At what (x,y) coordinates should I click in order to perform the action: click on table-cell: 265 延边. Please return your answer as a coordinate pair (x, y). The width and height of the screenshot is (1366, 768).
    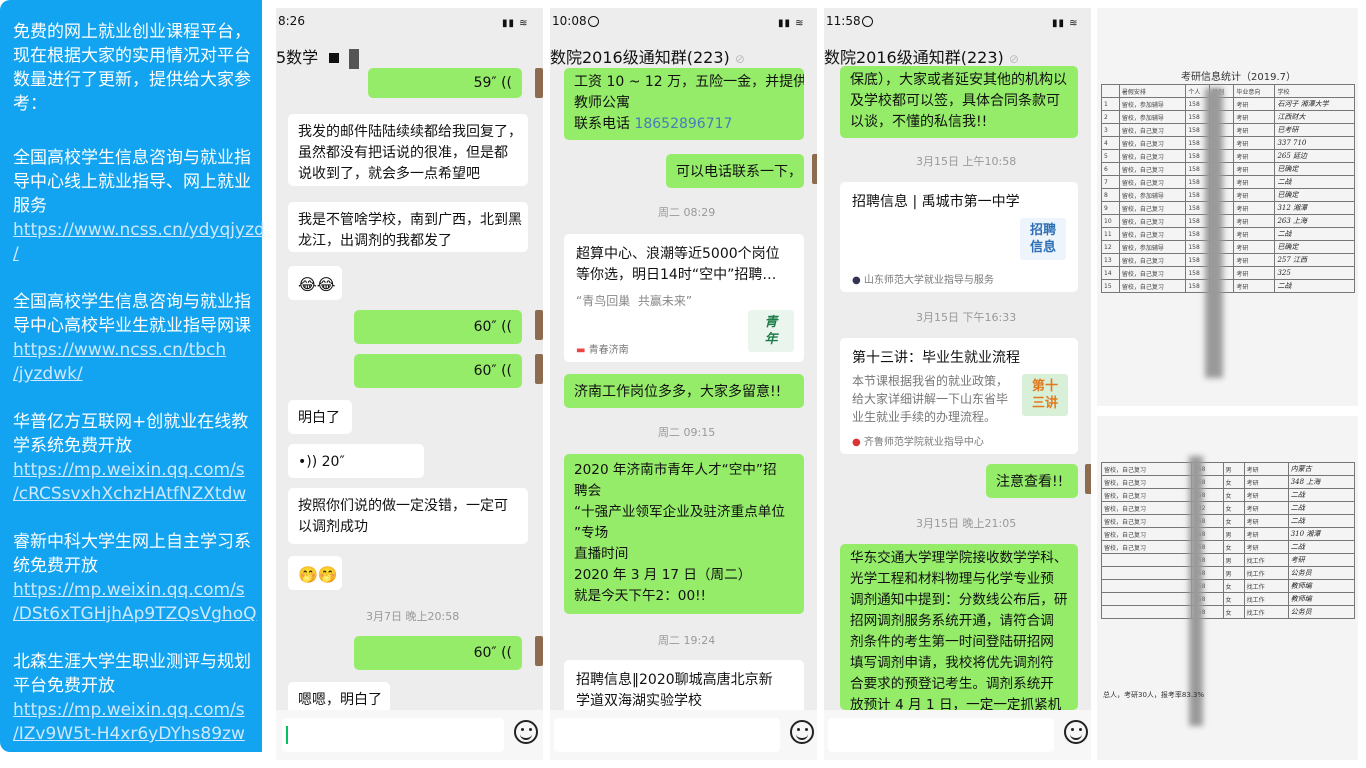
    Looking at the image, I should click on (1314, 156).